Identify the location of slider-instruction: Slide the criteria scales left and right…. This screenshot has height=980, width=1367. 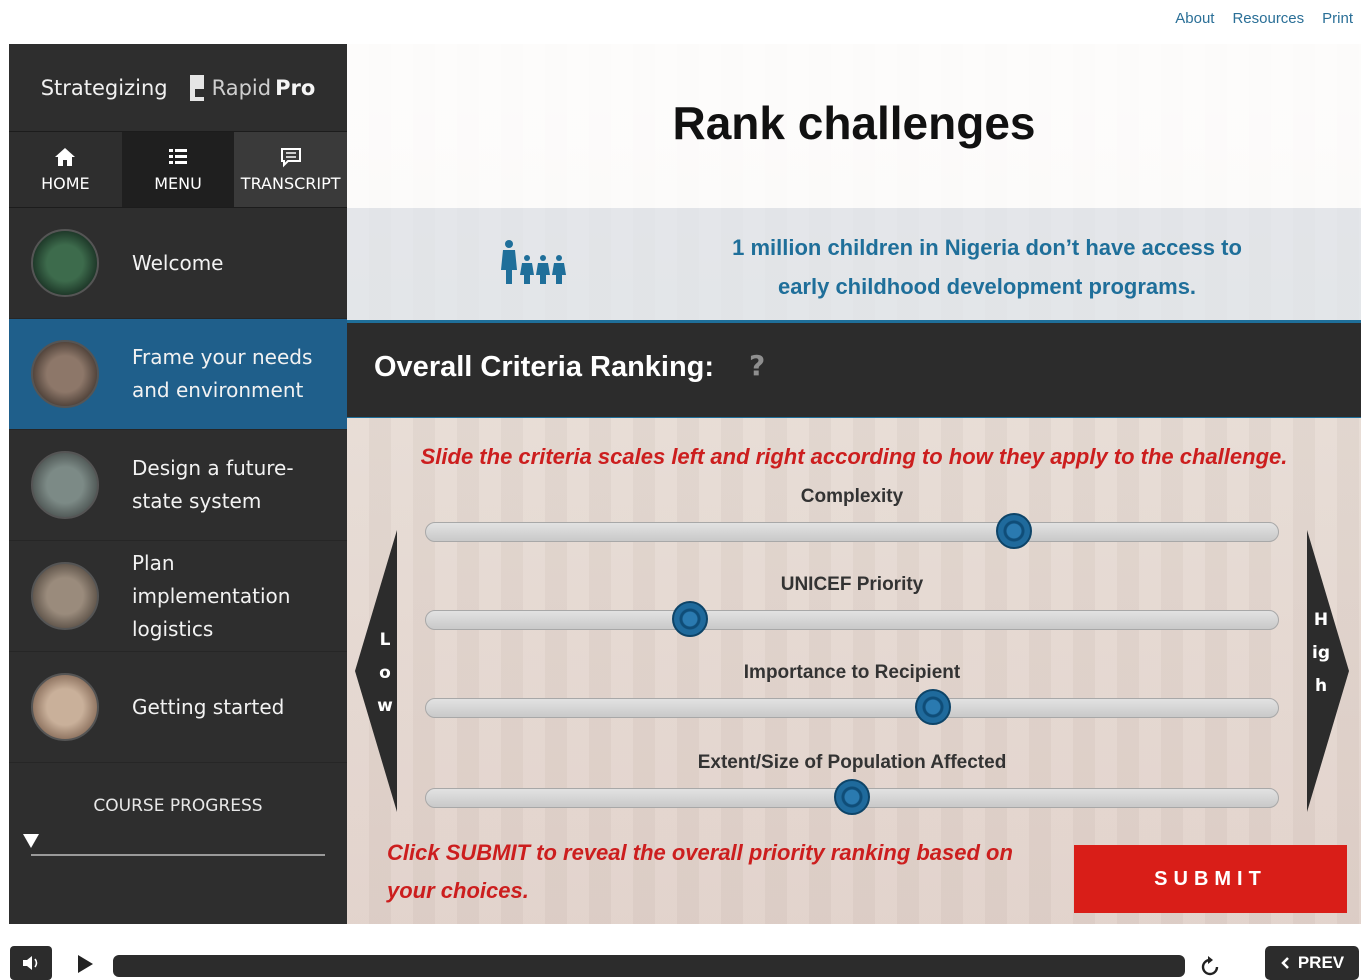
(854, 456).